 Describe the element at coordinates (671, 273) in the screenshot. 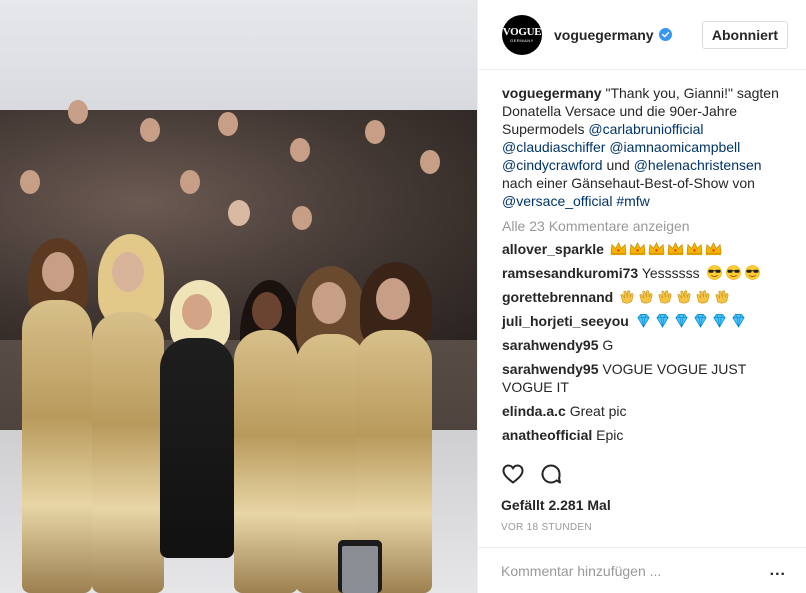

I see `comment-text: Yessssss` at that location.